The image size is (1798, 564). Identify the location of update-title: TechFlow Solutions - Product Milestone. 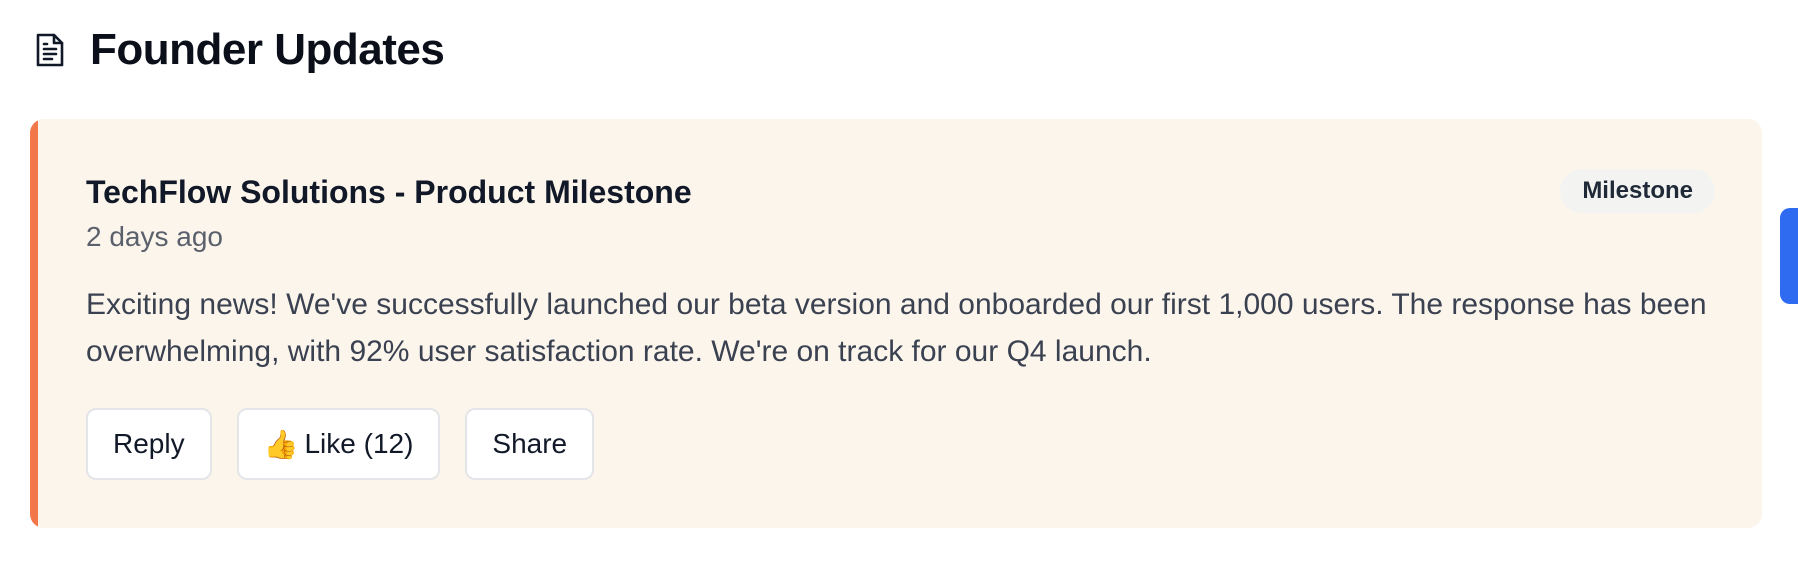
(389, 192).